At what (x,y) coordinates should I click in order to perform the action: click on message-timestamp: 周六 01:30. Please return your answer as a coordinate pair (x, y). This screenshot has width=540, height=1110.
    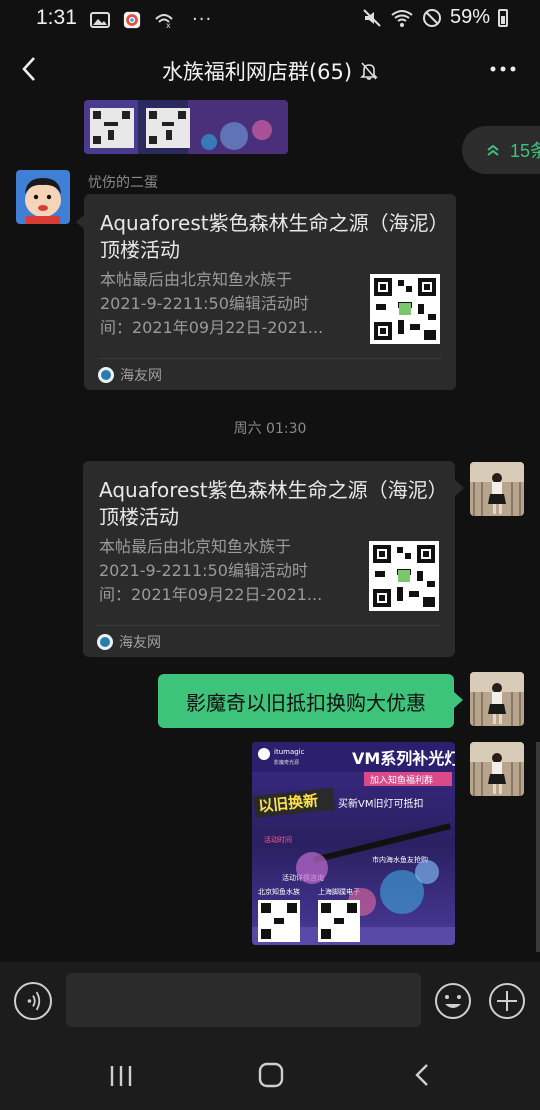
    Looking at the image, I should click on (270, 429).